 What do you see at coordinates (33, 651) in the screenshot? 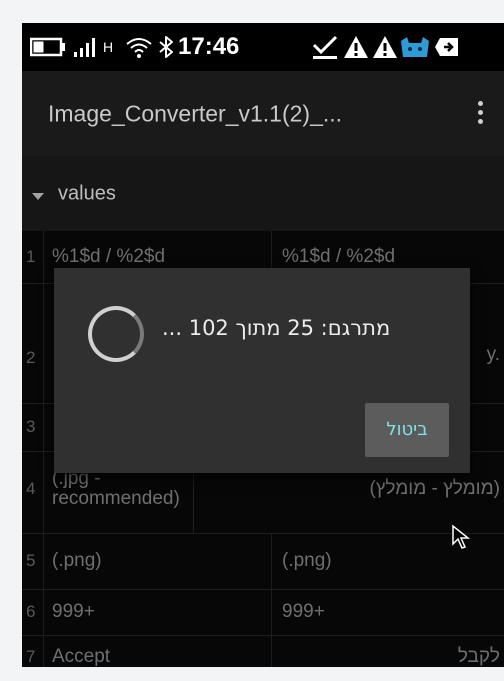
I see `row-number: 7` at bounding box center [33, 651].